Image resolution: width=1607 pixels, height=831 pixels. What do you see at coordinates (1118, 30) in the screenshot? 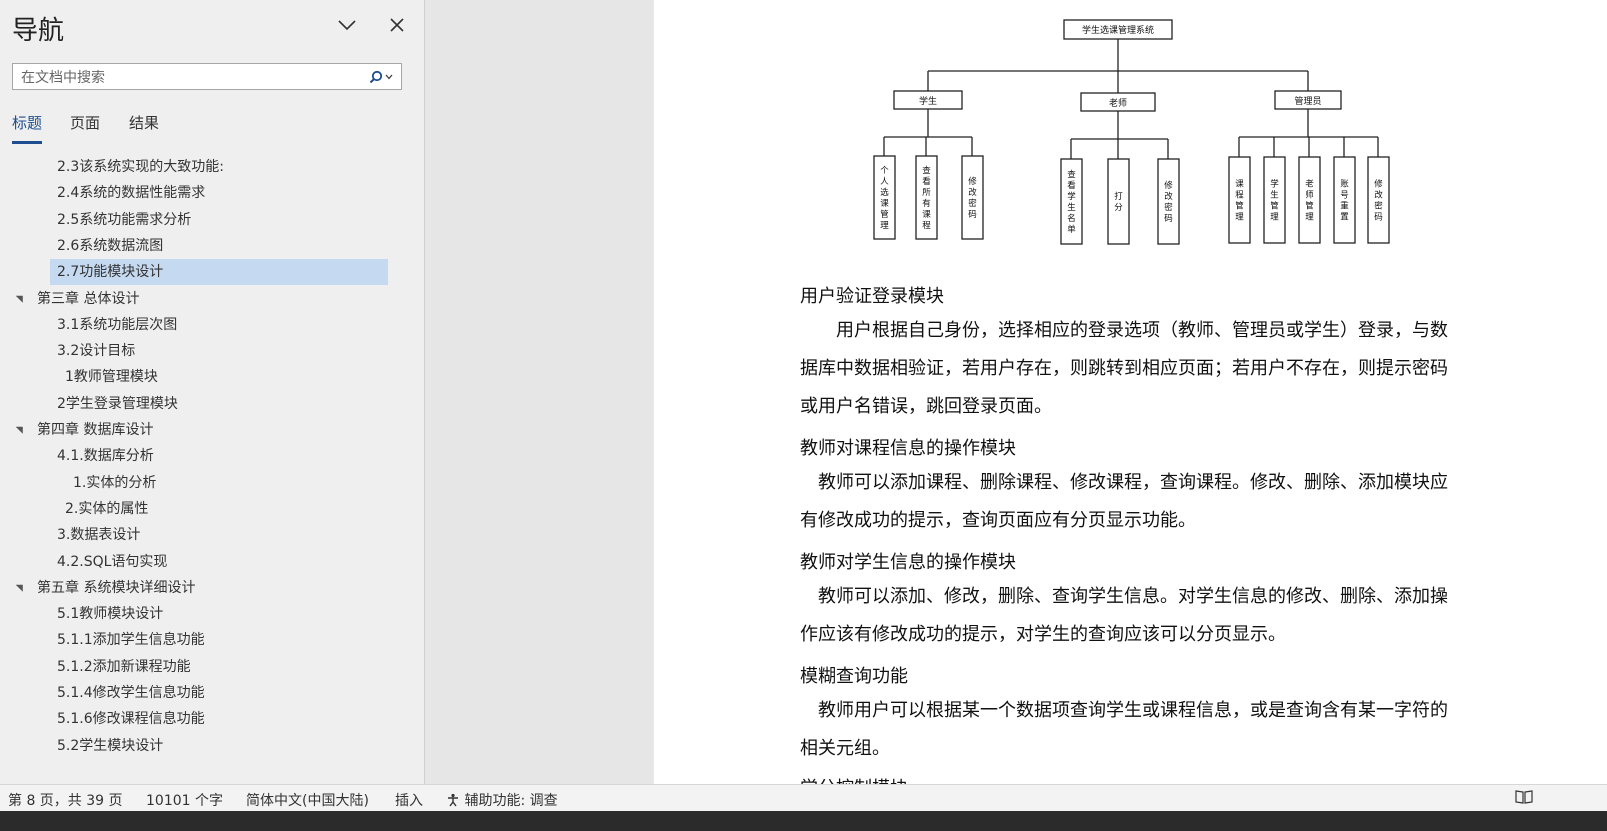
I see `root-node-label: 学生选课管理系统` at bounding box center [1118, 30].